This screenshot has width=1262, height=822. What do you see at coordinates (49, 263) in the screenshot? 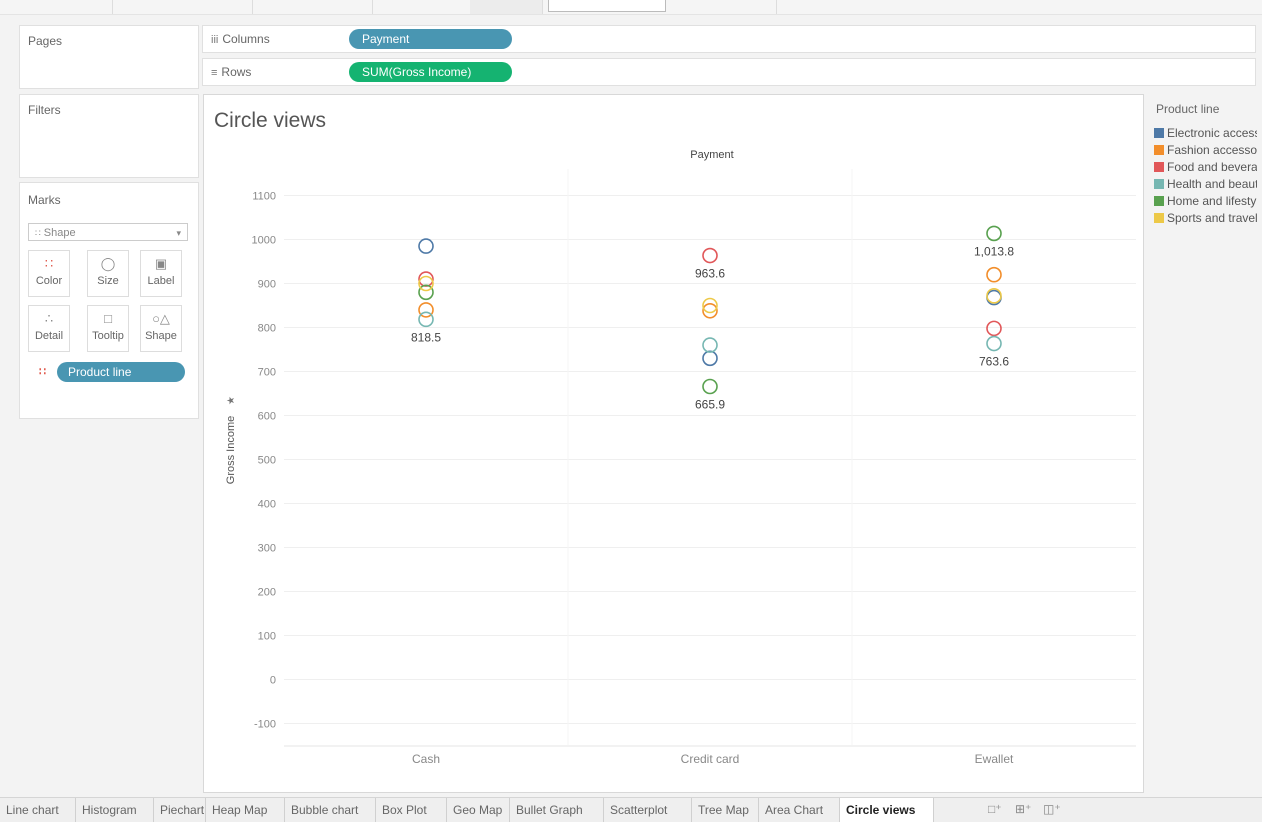
I see `color-icon: ∷` at bounding box center [49, 263].